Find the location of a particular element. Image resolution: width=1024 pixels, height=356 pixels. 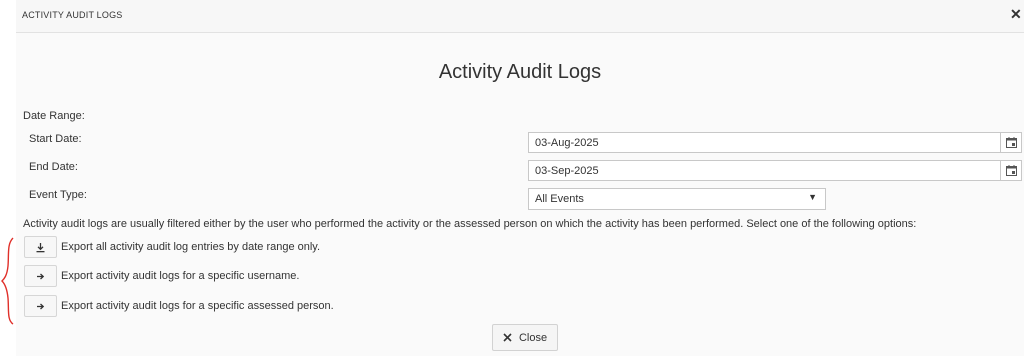

close-icon is located at coordinates (507, 337).